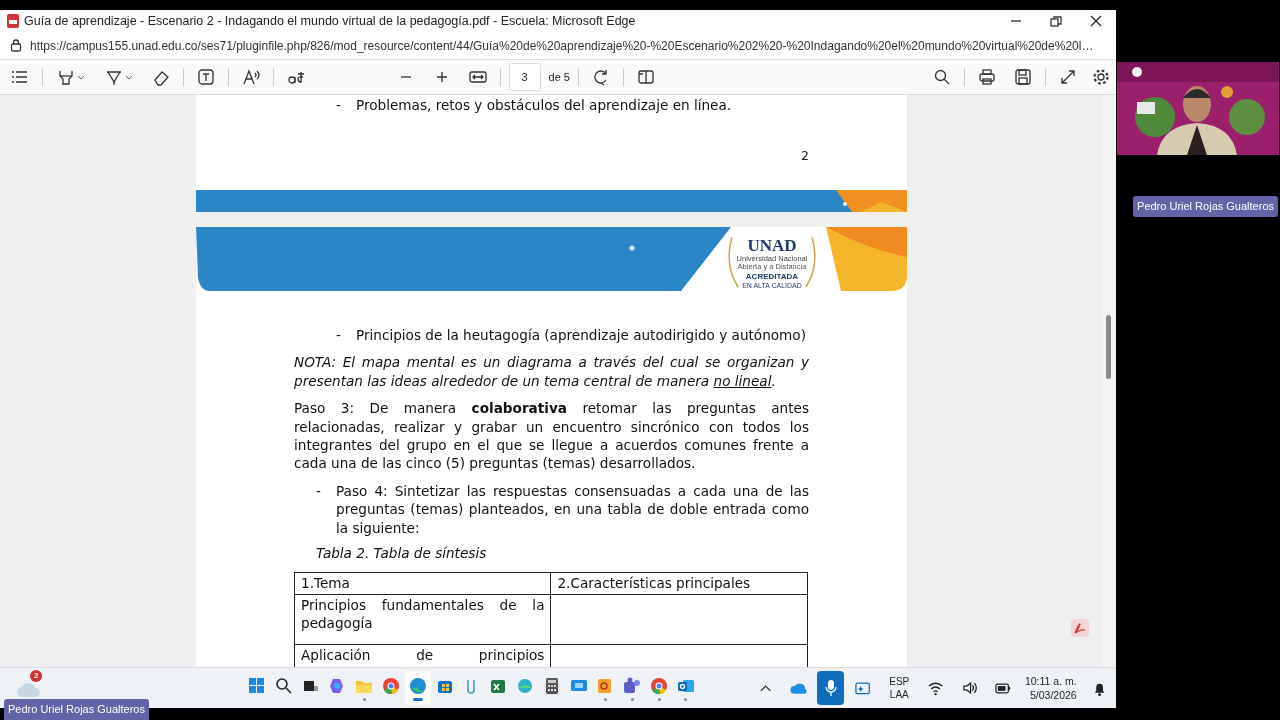  What do you see at coordinates (524, 77) in the screenshot?
I see `page-number-field: 3` at bounding box center [524, 77].